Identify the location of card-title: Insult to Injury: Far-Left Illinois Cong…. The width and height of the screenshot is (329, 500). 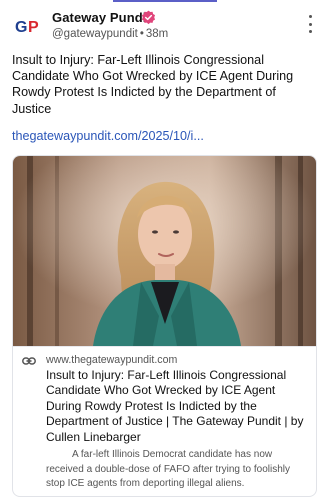
(178, 406).